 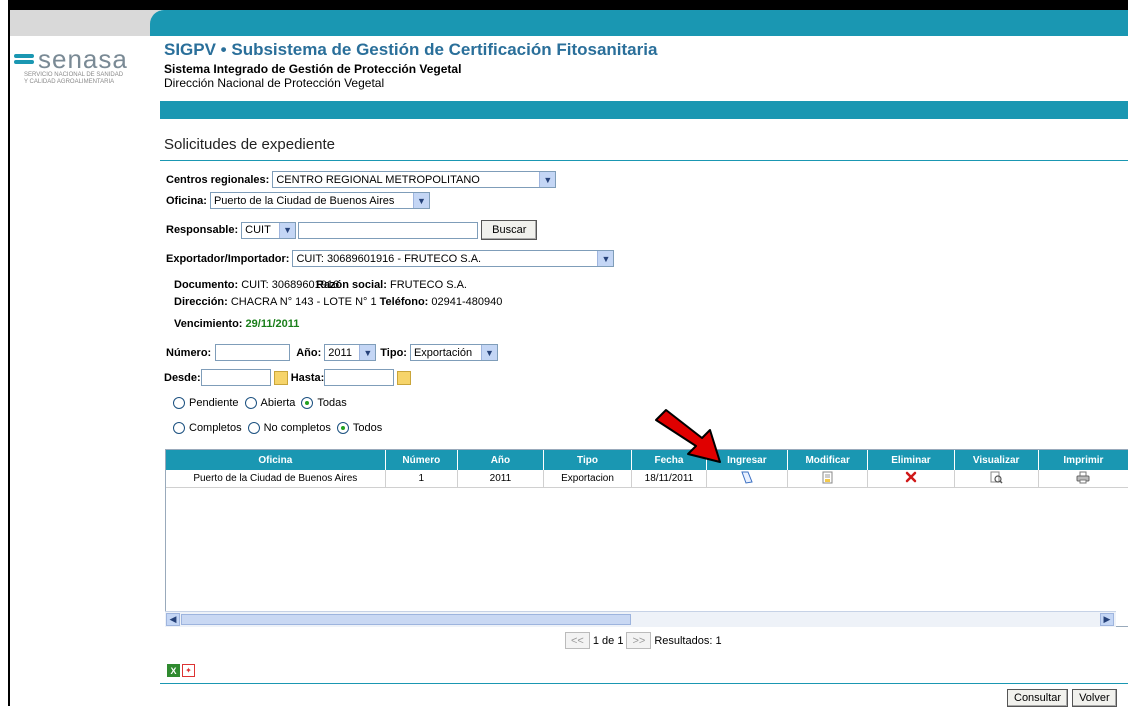 I want to click on hasta-label: Hasta:, so click(x=307, y=377).